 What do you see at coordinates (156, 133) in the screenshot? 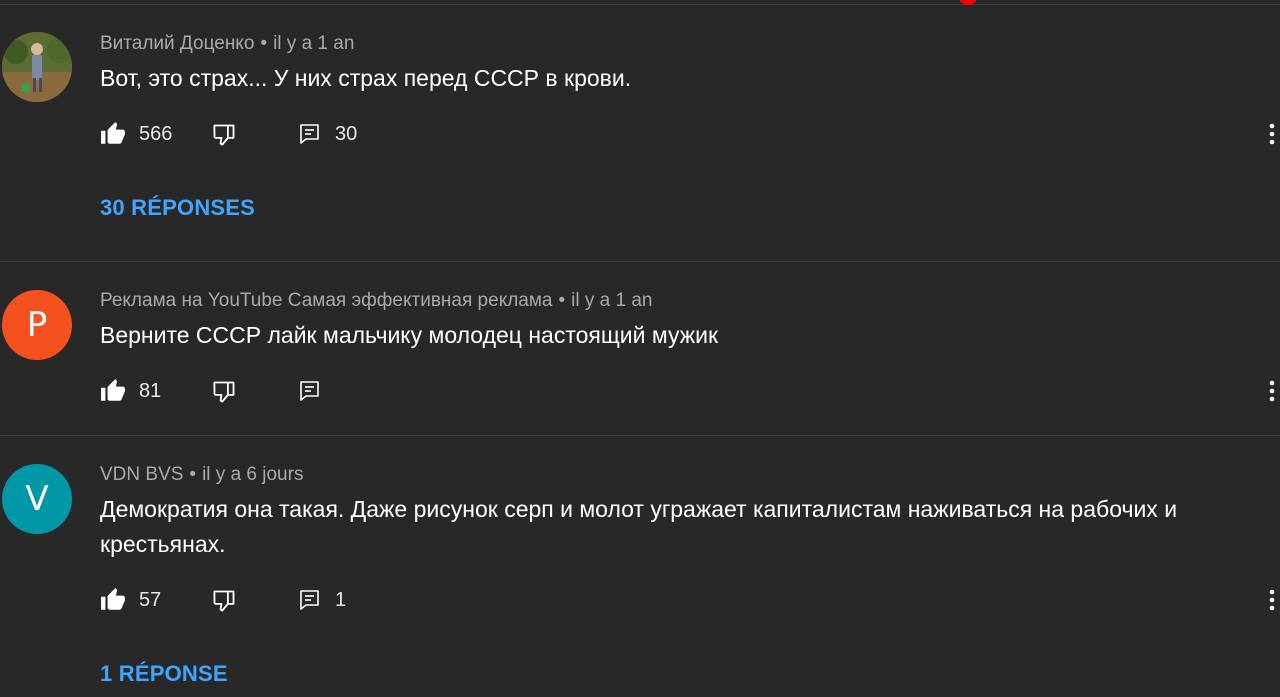
I see `like-count: 566` at bounding box center [156, 133].